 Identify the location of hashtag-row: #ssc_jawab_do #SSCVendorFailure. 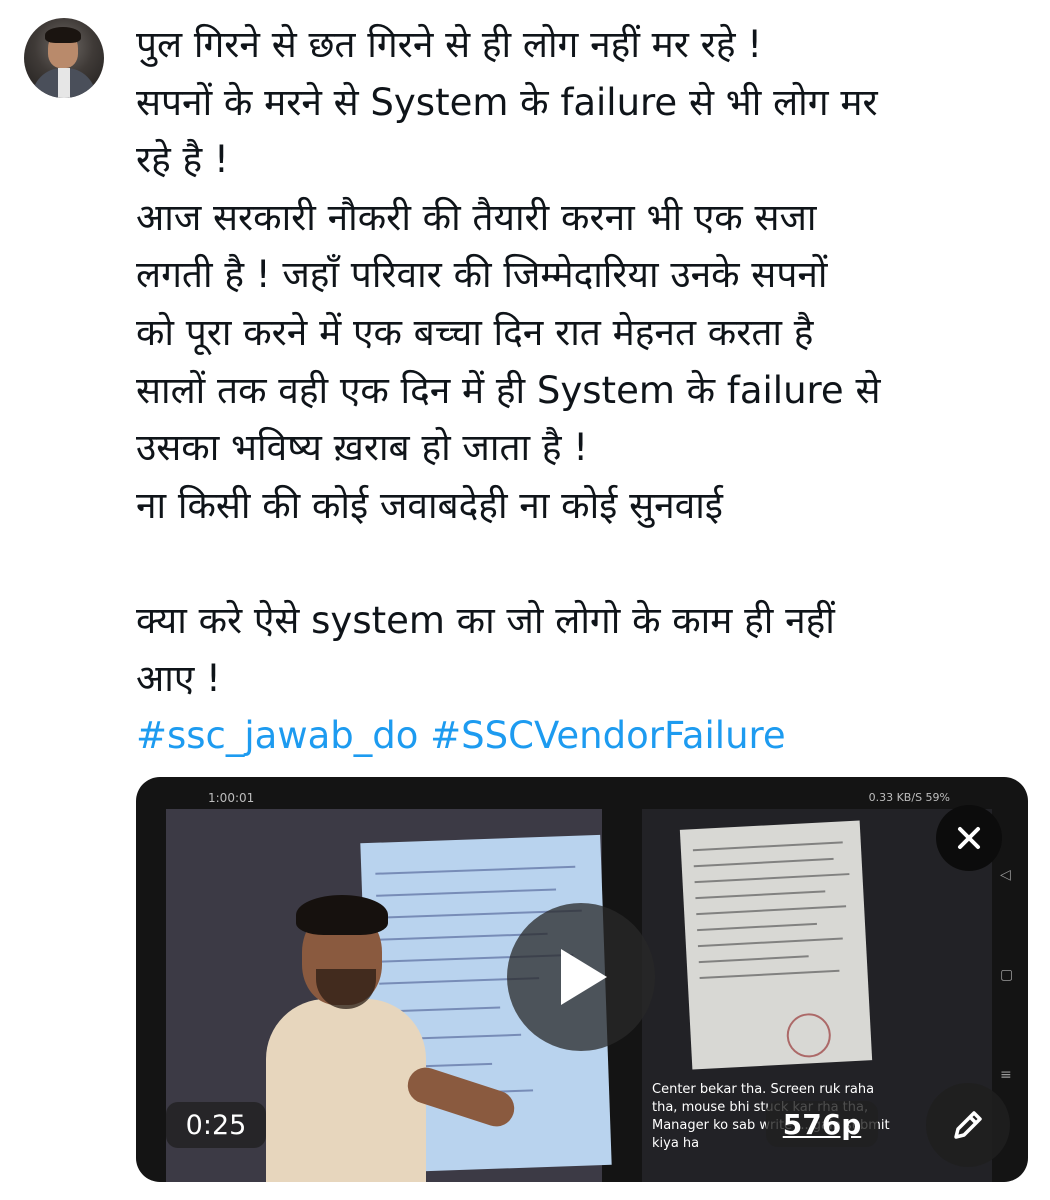
(581, 736).